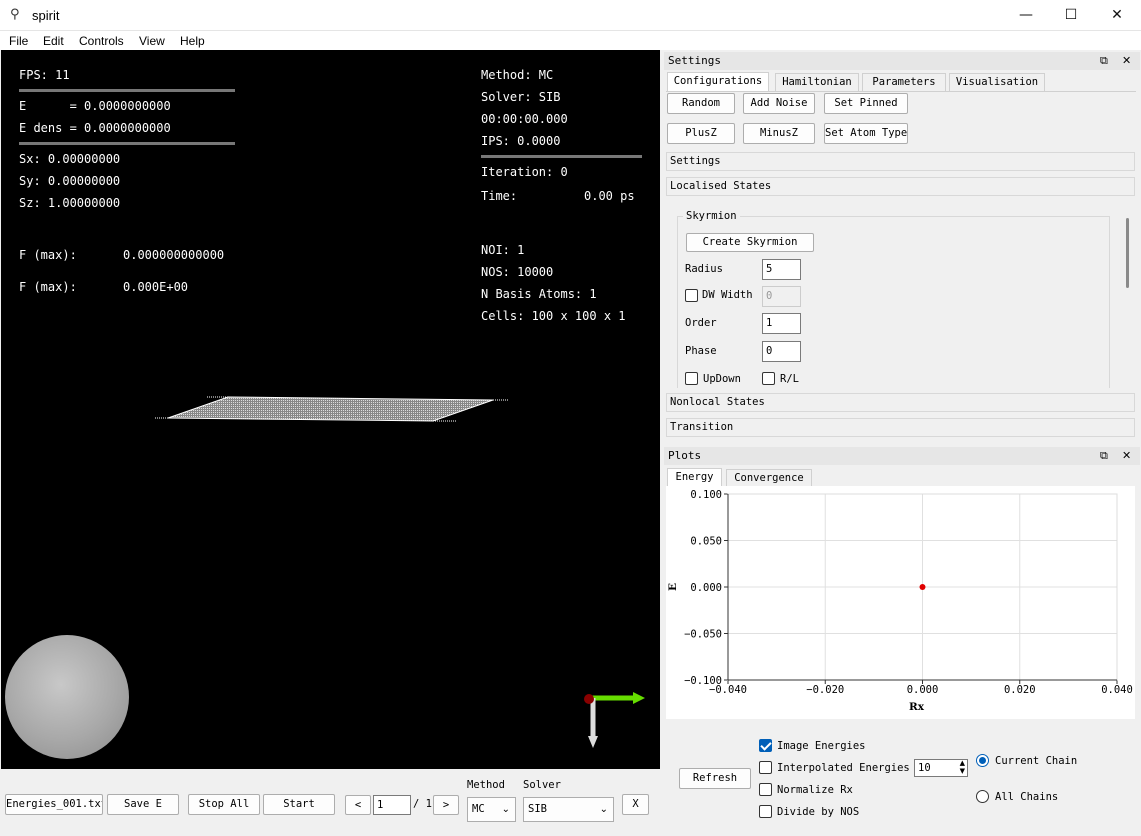  Describe the element at coordinates (900, 186) in the screenshot. I see `section-localised-states: Localised States` at that location.